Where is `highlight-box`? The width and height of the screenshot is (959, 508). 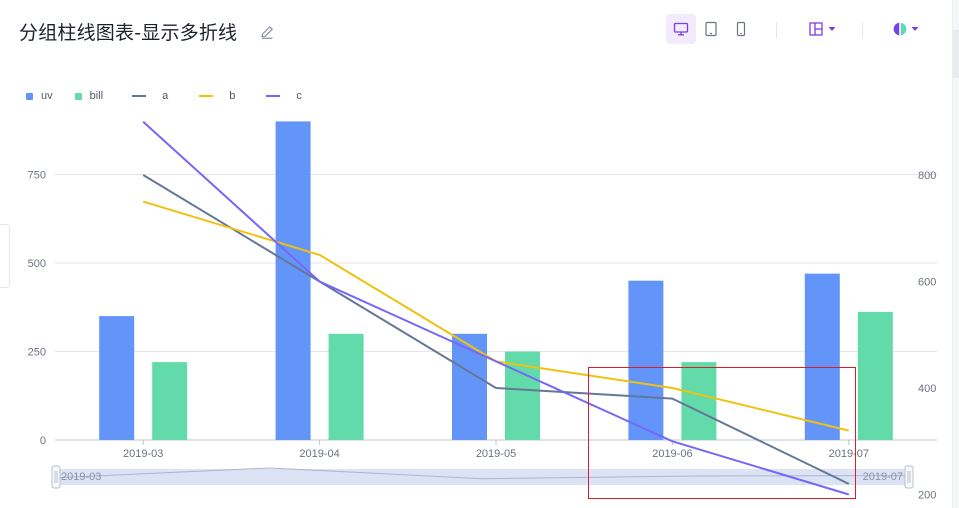
highlight-box is located at coordinates (722, 433).